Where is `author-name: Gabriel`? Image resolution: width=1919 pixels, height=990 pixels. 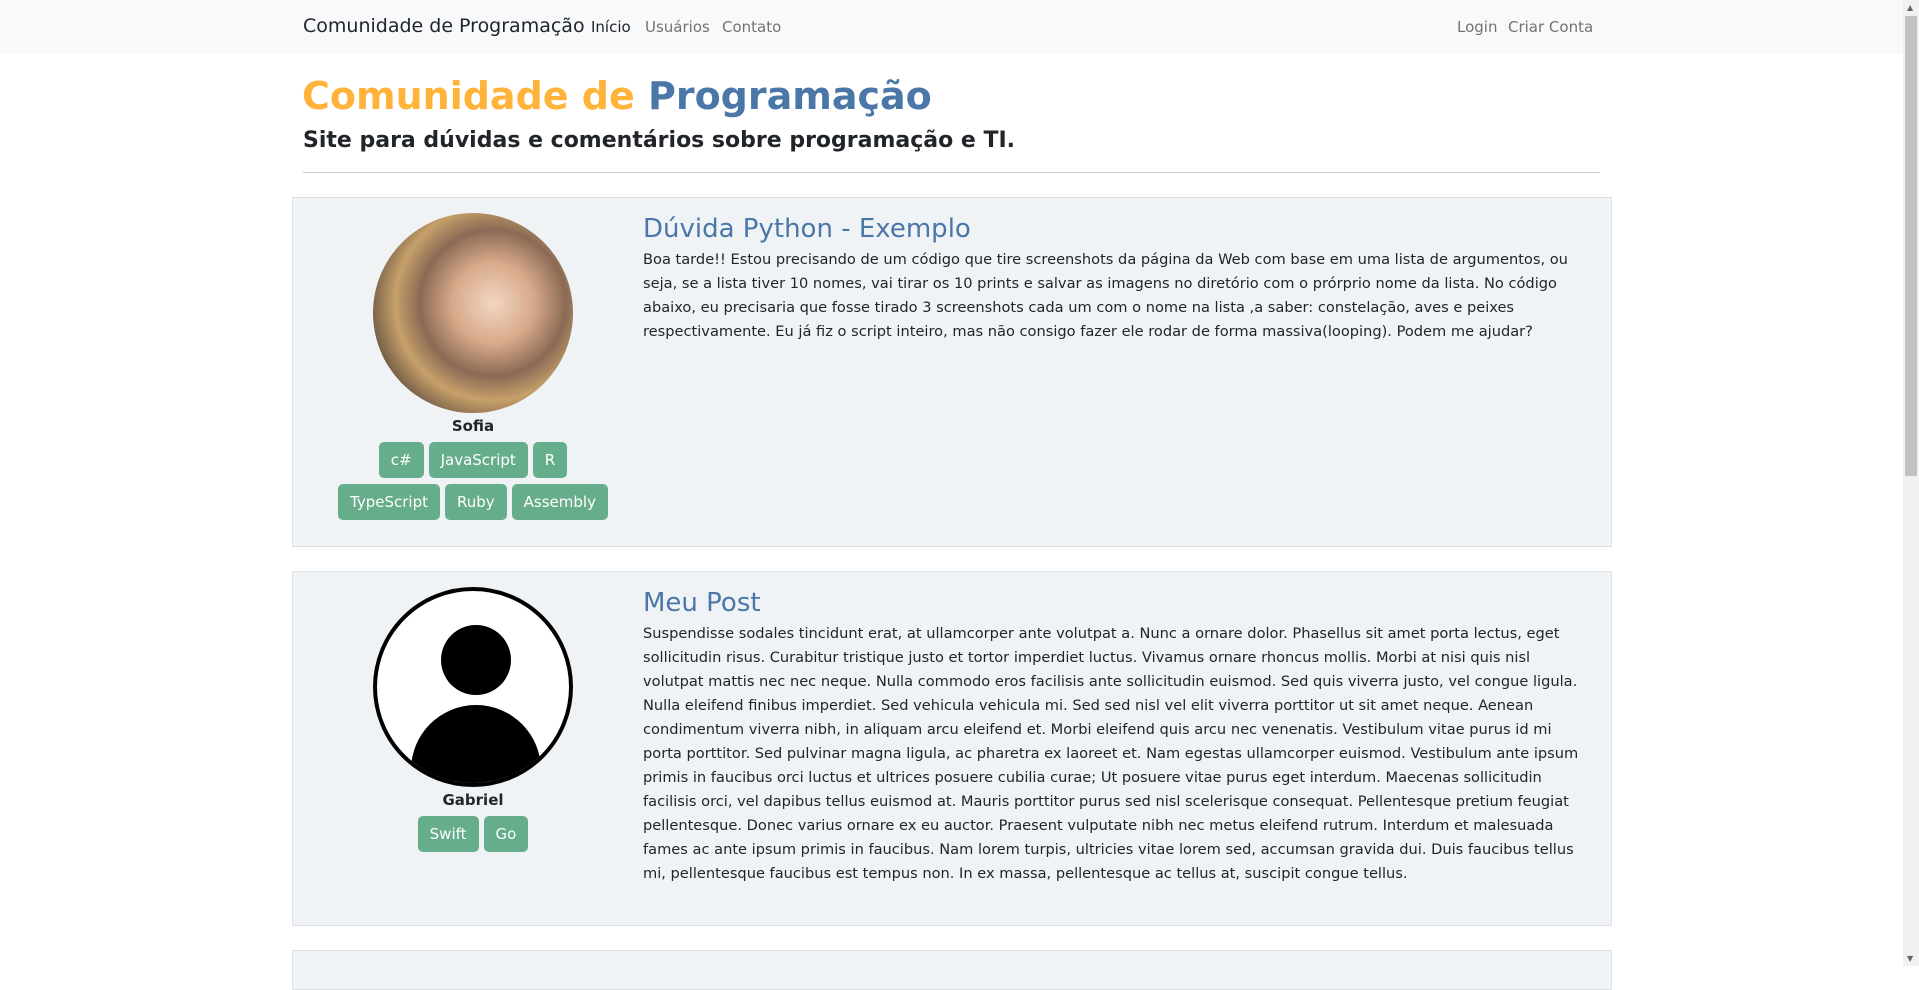 author-name: Gabriel is located at coordinates (473, 800).